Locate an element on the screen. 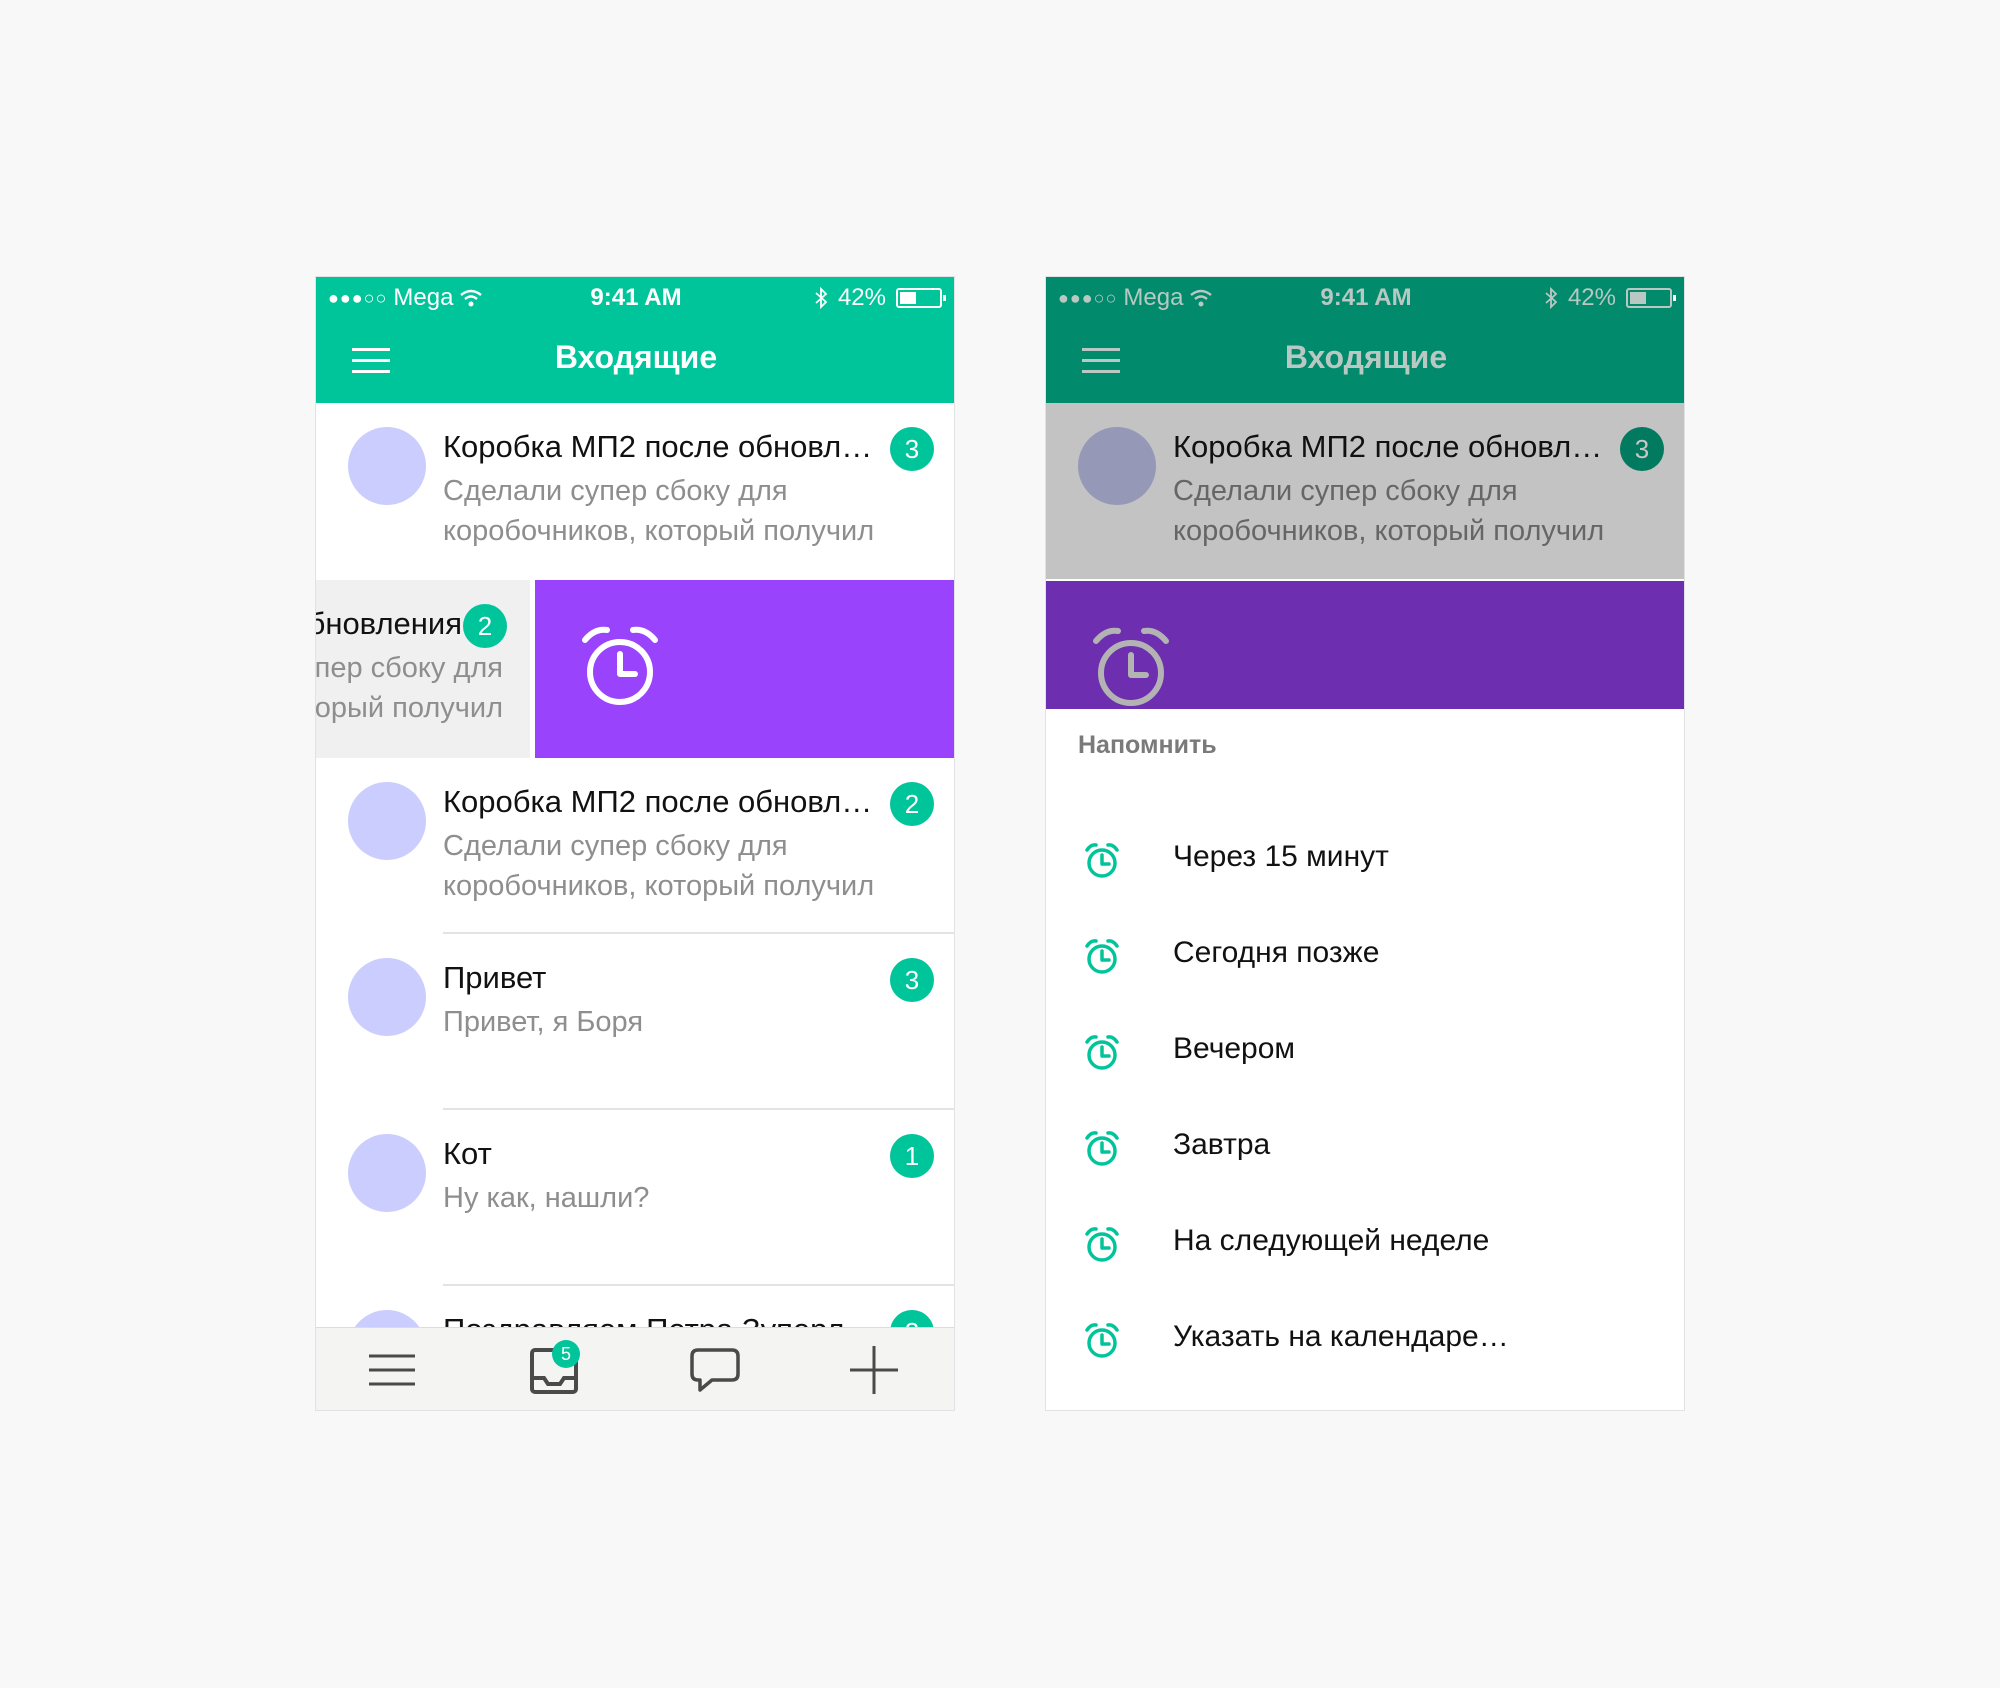 This screenshot has height=1688, width=2000. remind-option-label: Вечером is located at coordinates (1234, 1048).